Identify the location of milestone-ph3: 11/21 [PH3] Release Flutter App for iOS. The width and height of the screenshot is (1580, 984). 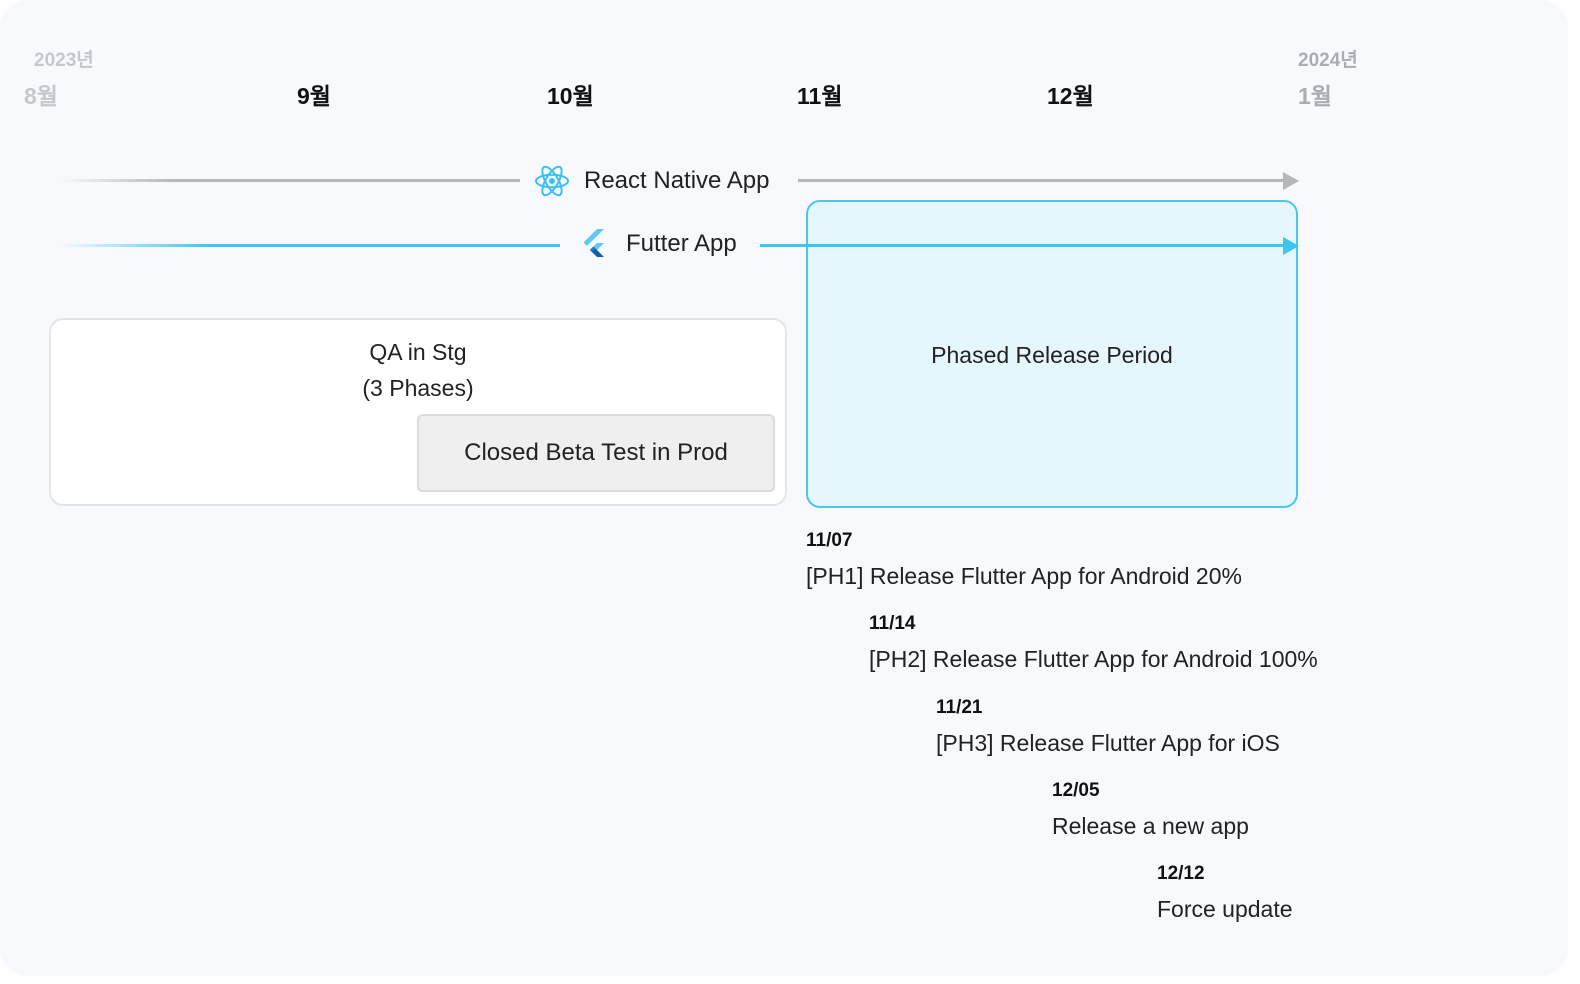
(1108, 726).